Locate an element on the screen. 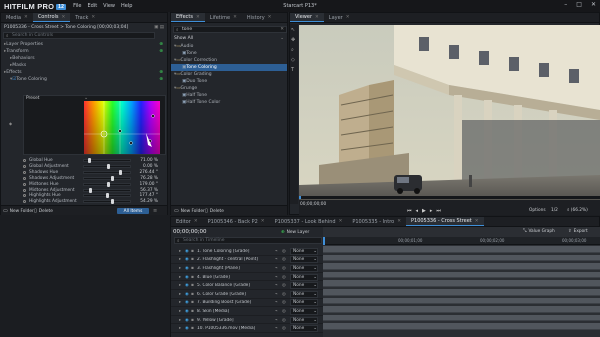 This screenshot has width=600, height=337. tab-p1005337-look-behind: P1005337 - Look Behind ✕ is located at coordinates (309, 221).